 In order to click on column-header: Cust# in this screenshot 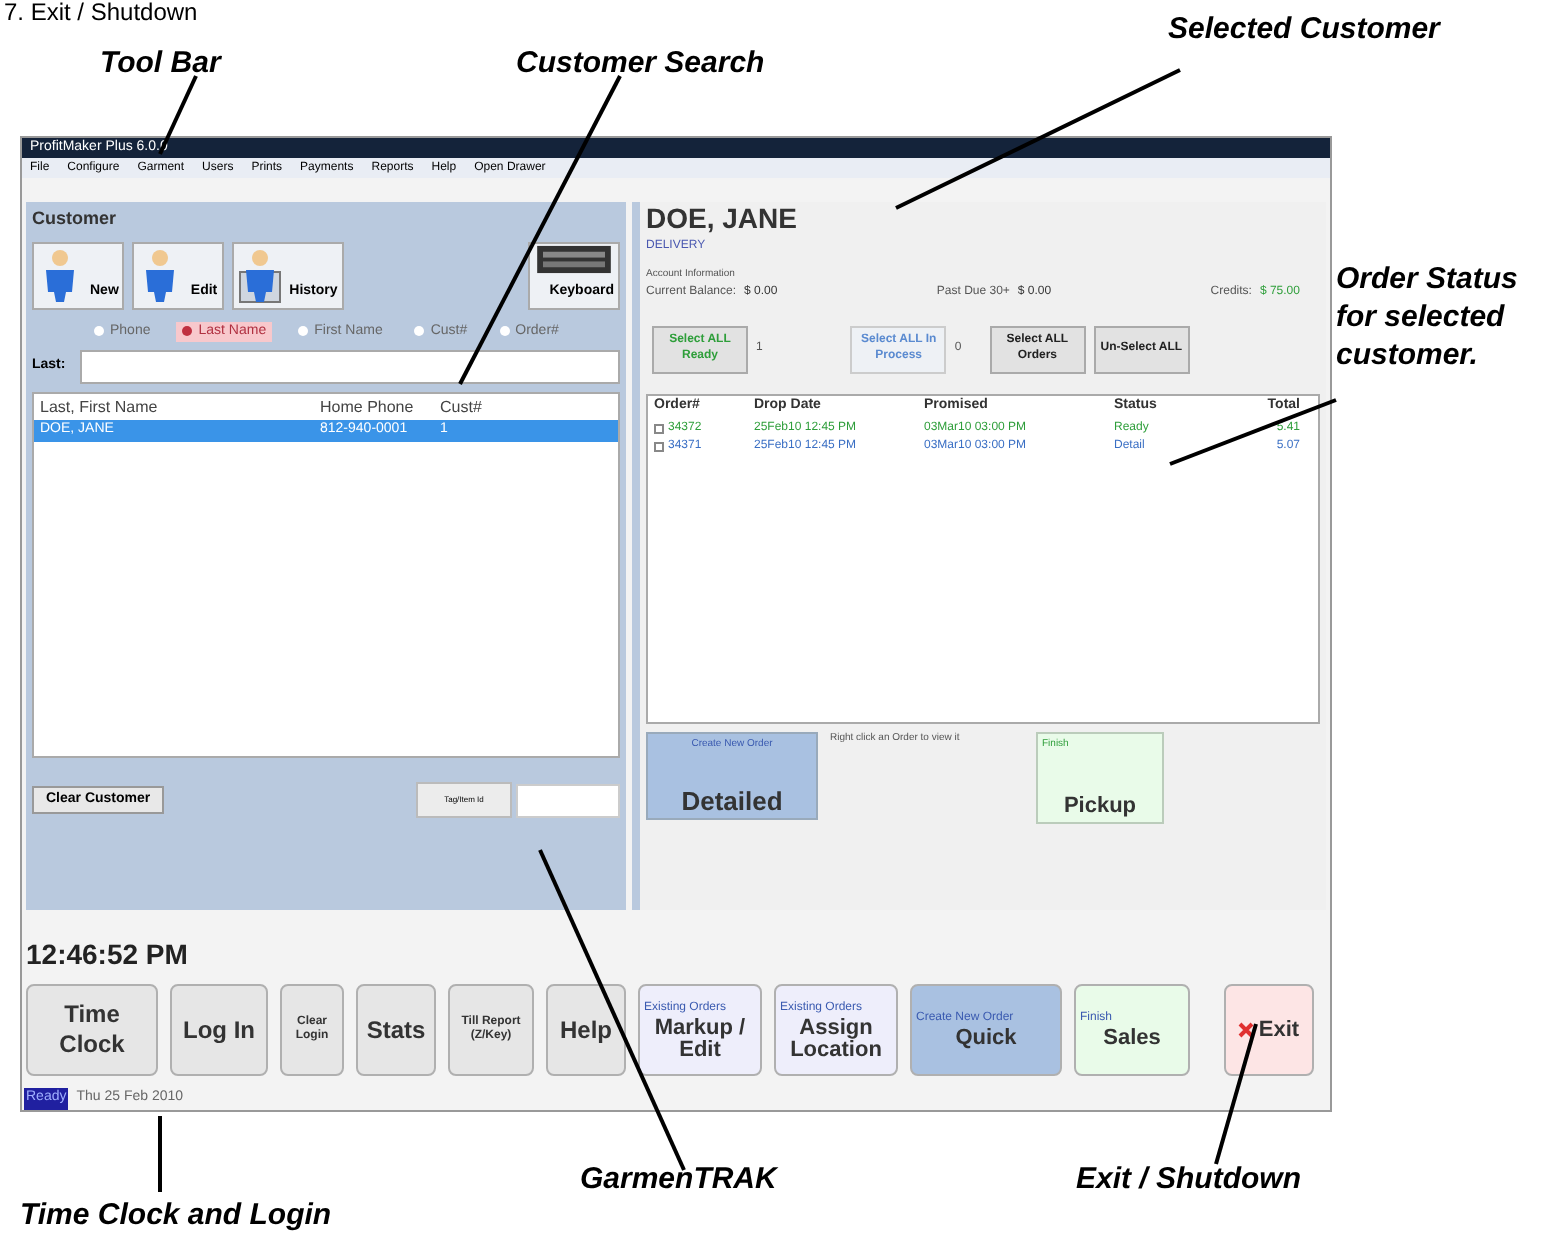, I will do `click(462, 407)`.